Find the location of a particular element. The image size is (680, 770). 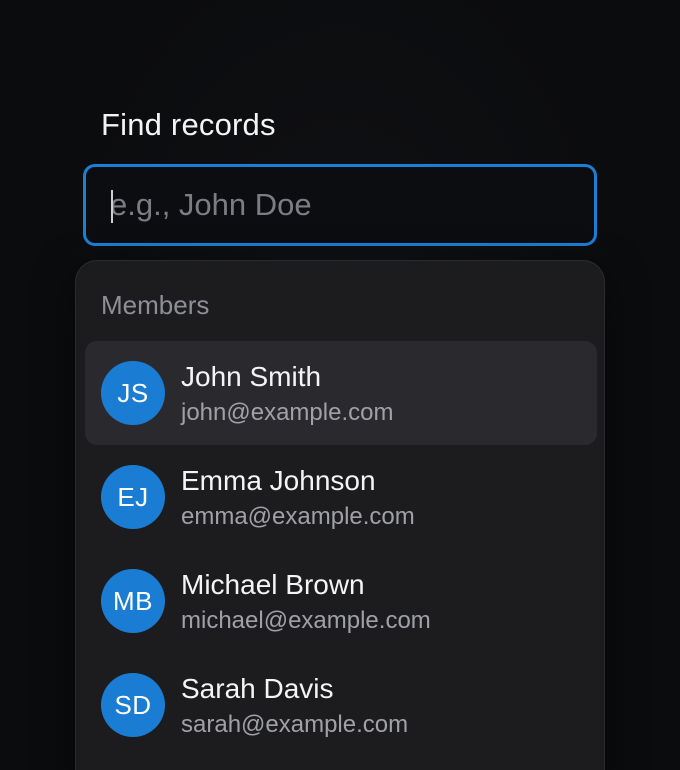

option-name: John Smith is located at coordinates (251, 376).